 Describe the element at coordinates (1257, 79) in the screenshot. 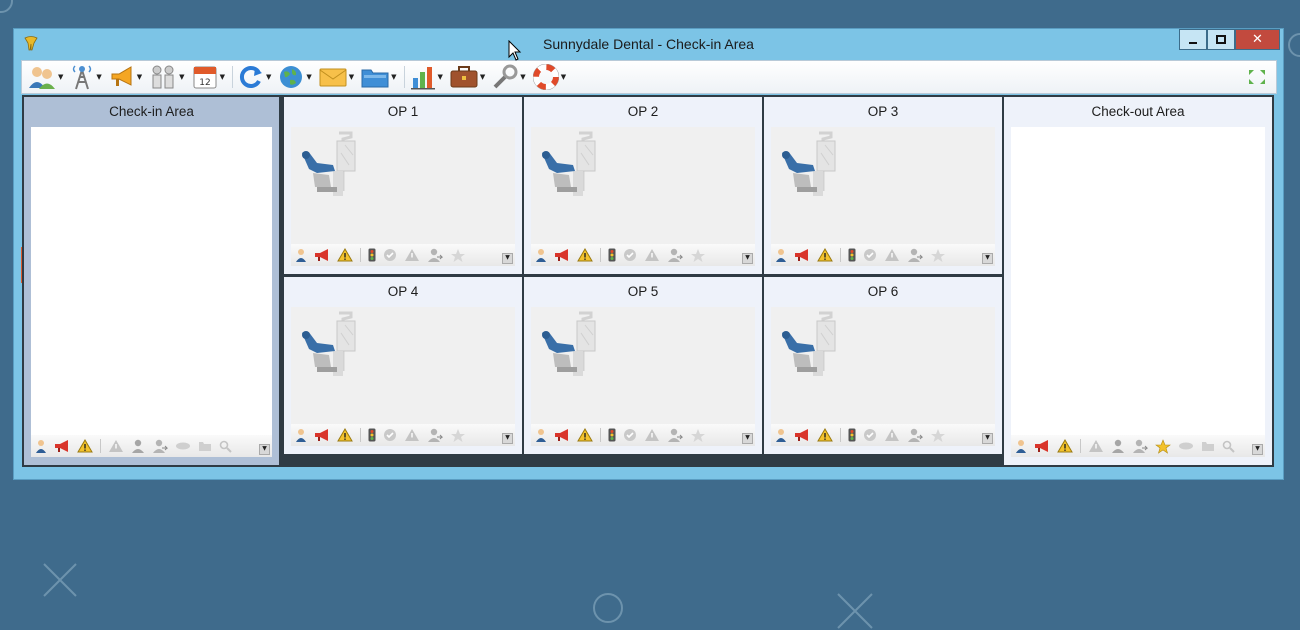

I see `expand-view-button` at that location.